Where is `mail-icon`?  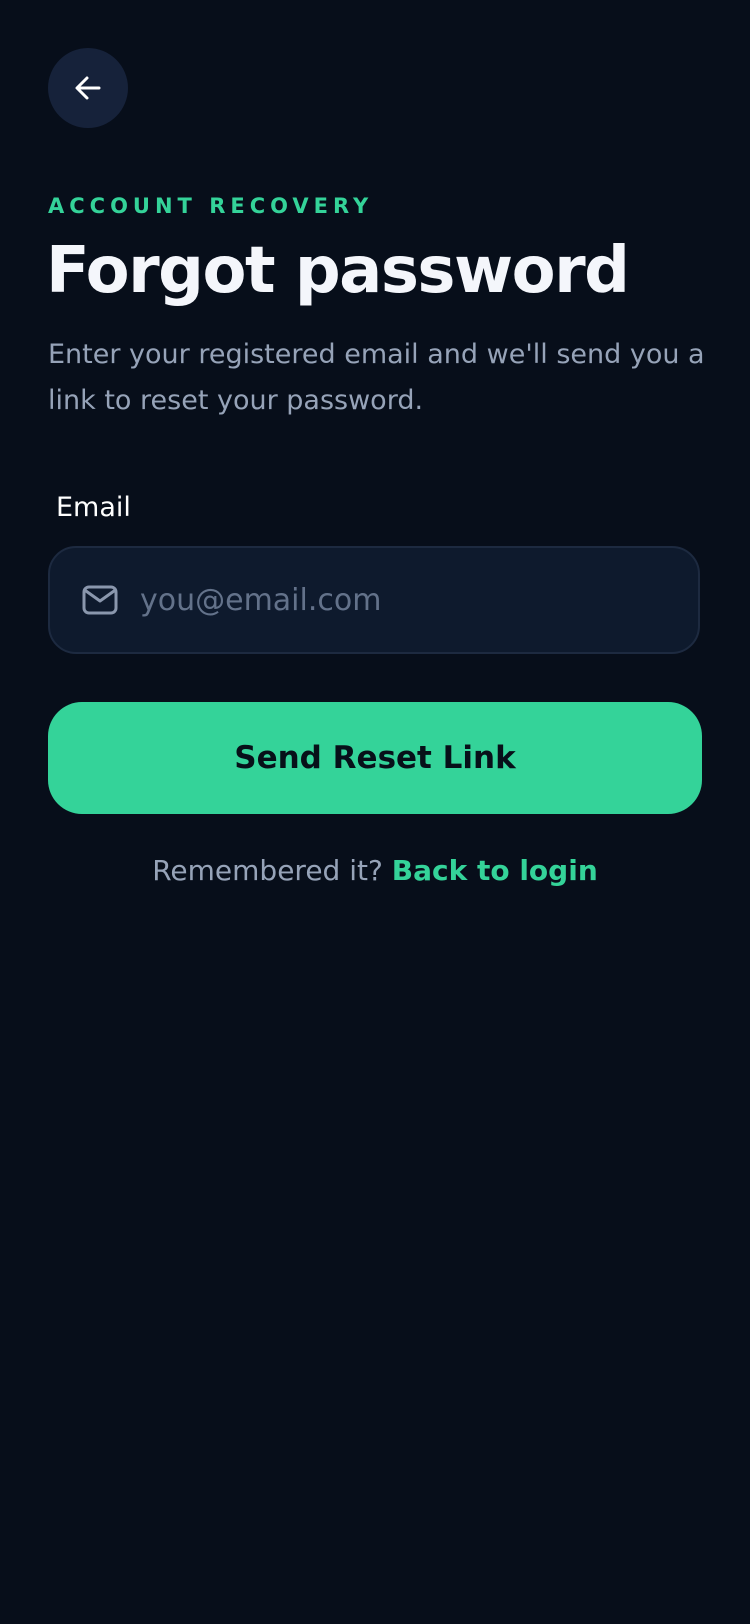
mail-icon is located at coordinates (100, 600).